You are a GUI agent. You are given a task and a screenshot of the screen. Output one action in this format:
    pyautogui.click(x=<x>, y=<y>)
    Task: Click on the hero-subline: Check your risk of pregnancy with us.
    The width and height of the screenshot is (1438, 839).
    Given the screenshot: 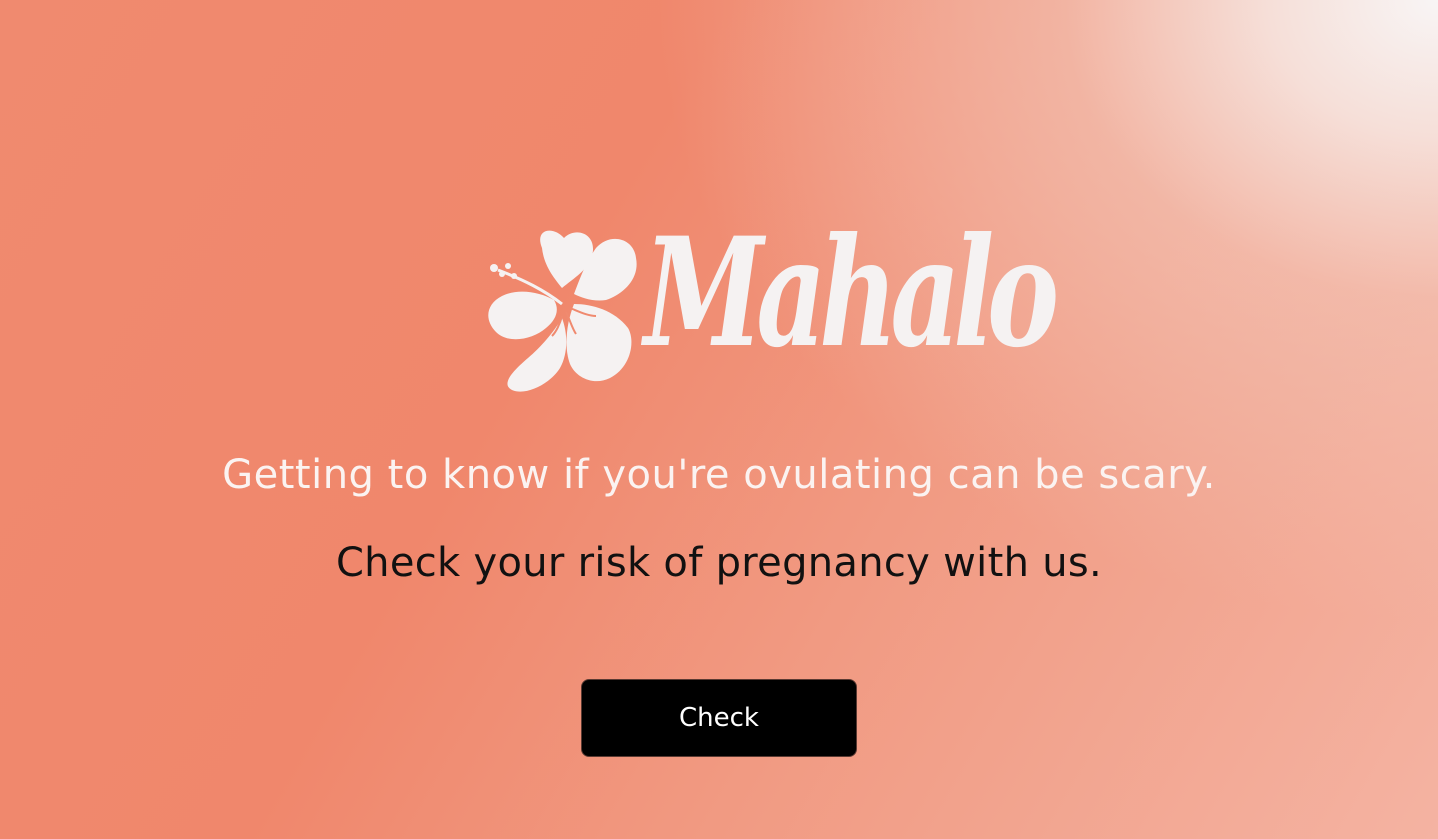 What is the action you would take?
    pyautogui.click(x=719, y=563)
    